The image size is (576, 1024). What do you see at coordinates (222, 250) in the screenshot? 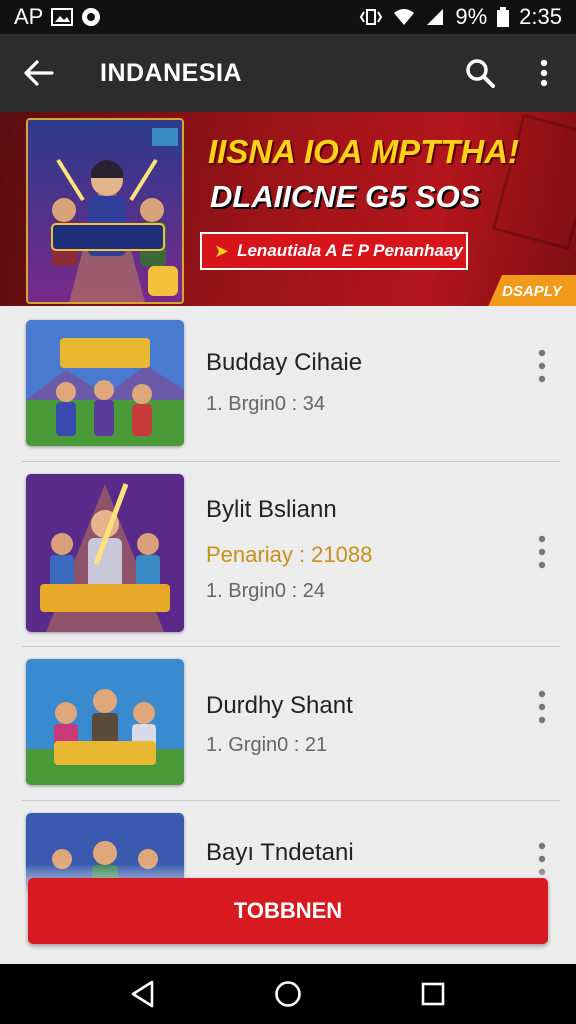
I see `play-arrow-icon: ➤` at bounding box center [222, 250].